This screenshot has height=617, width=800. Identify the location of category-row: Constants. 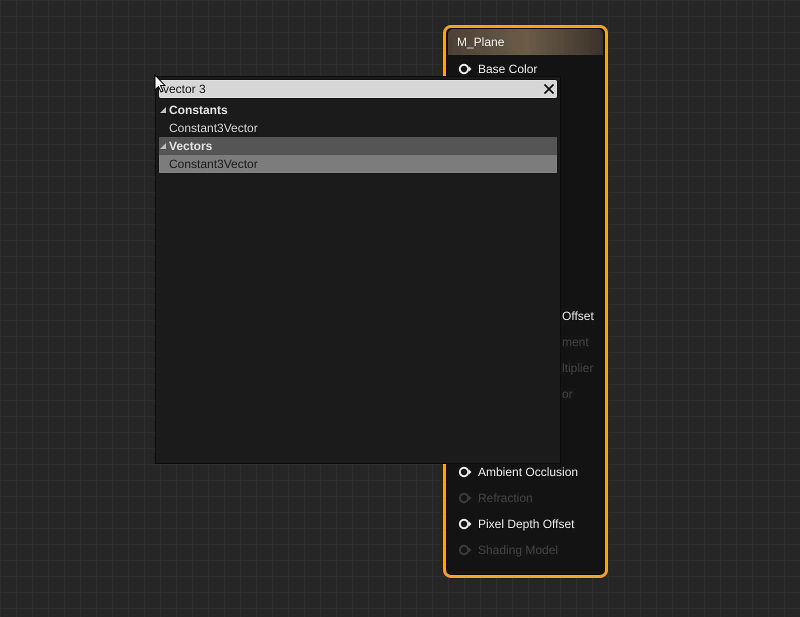
(358, 110).